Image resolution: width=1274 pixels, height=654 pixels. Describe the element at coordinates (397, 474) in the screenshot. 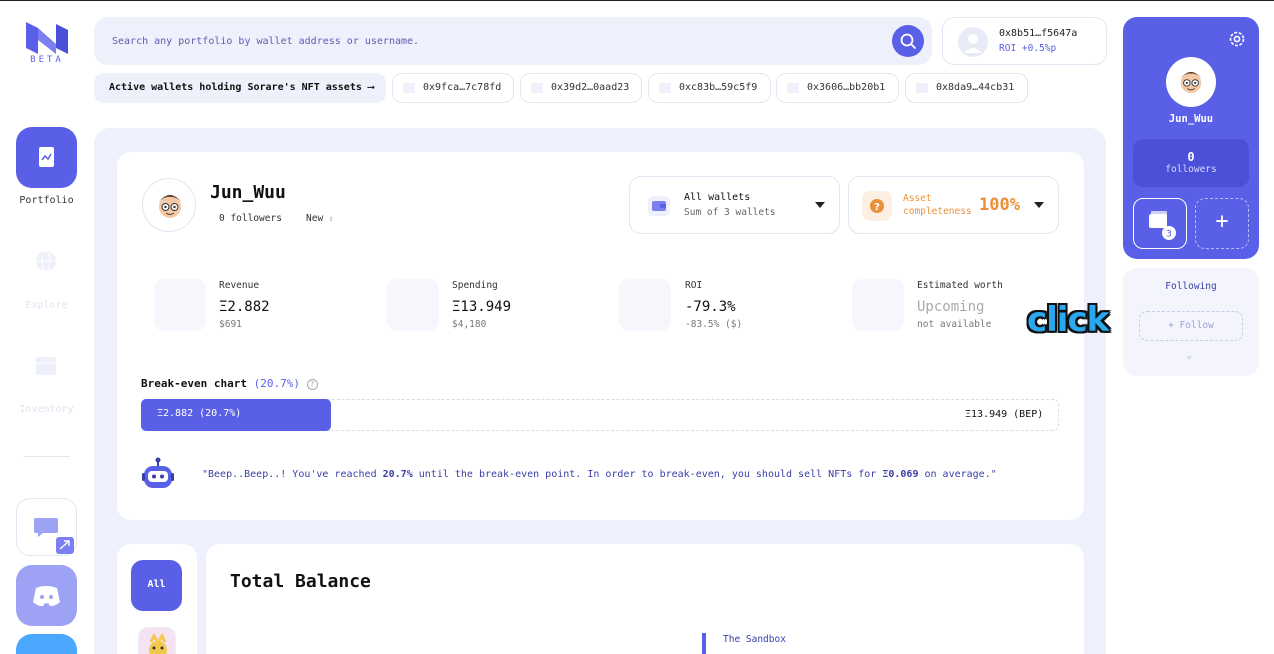

I see `bot-message-pct: 20.7%` at that location.